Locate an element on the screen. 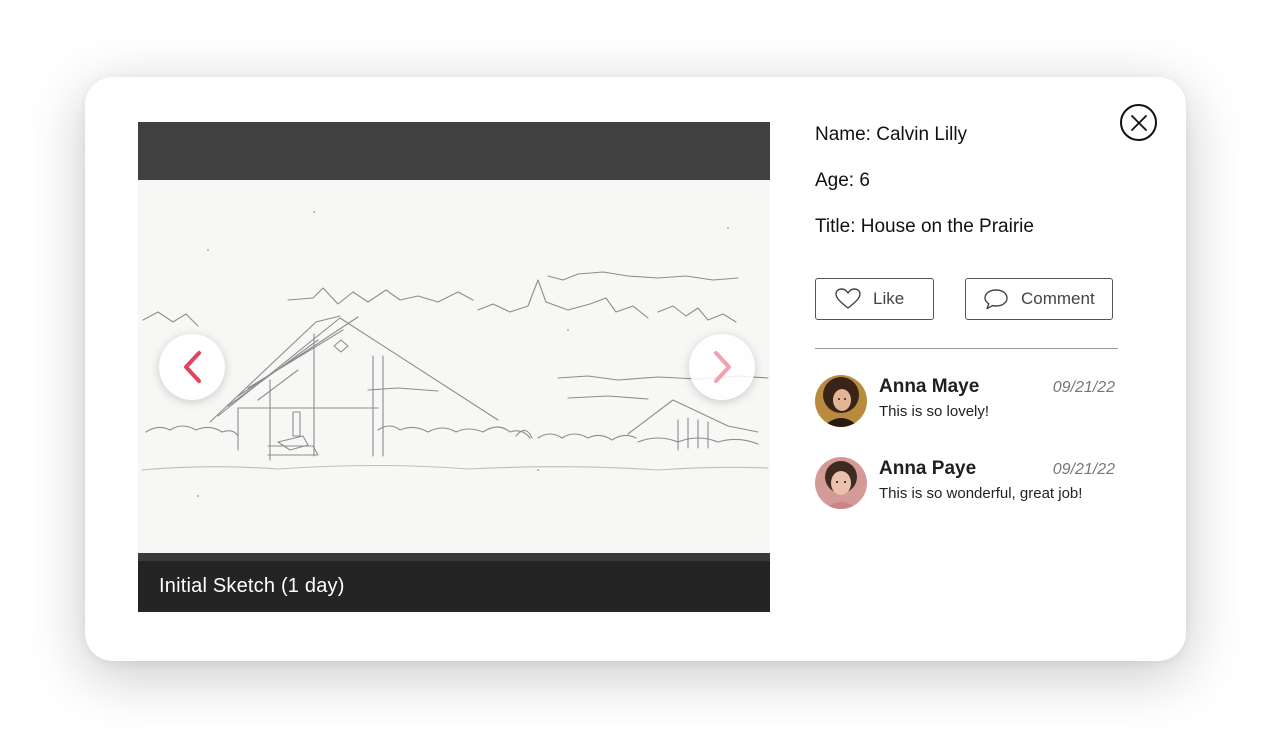 This screenshot has width=1271, height=755. divider is located at coordinates (966, 348).